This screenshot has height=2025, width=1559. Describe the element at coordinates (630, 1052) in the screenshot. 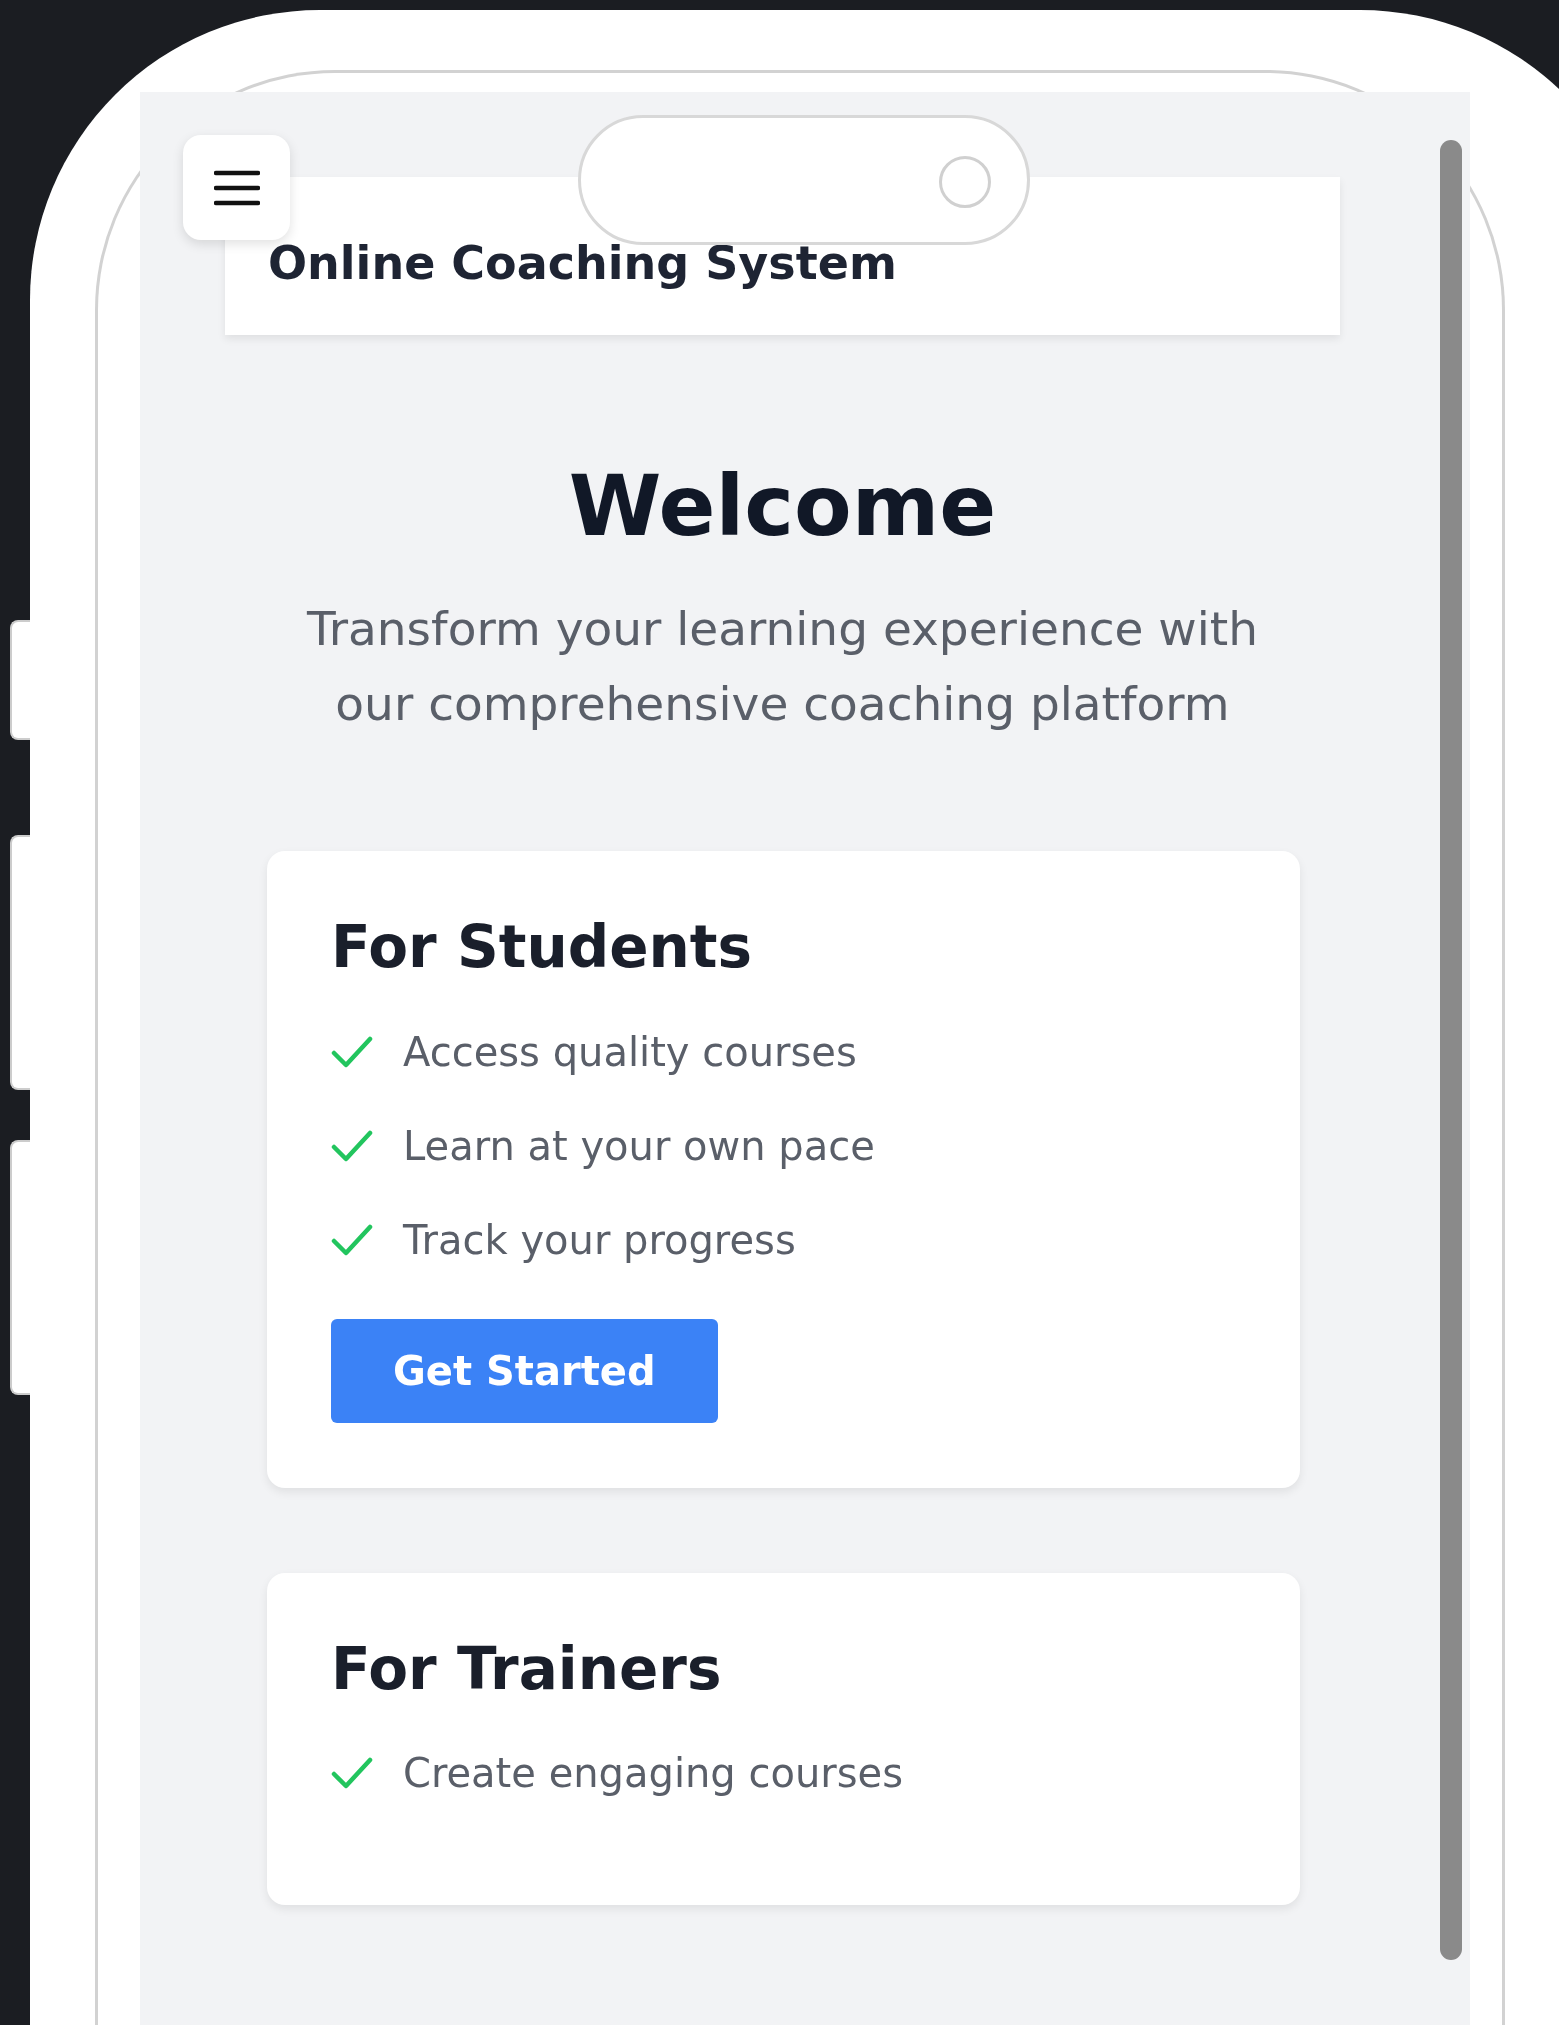

I see `feature-text: Access quality courses` at that location.